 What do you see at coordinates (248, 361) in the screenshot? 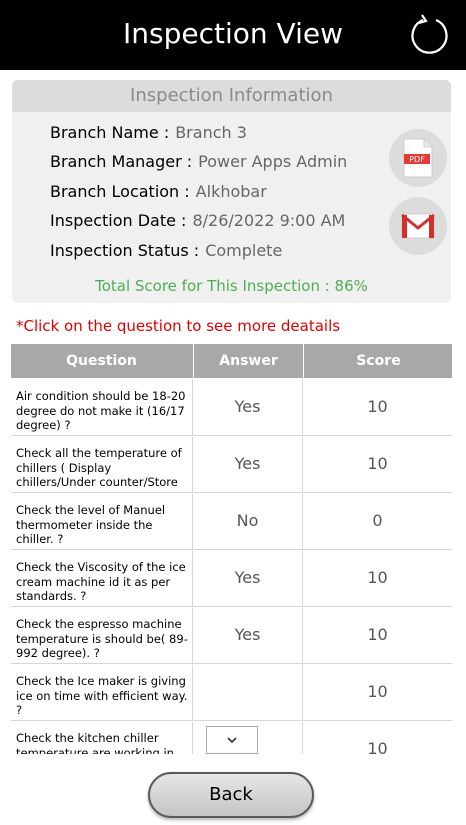
I see `answer-header: Answer` at bounding box center [248, 361].